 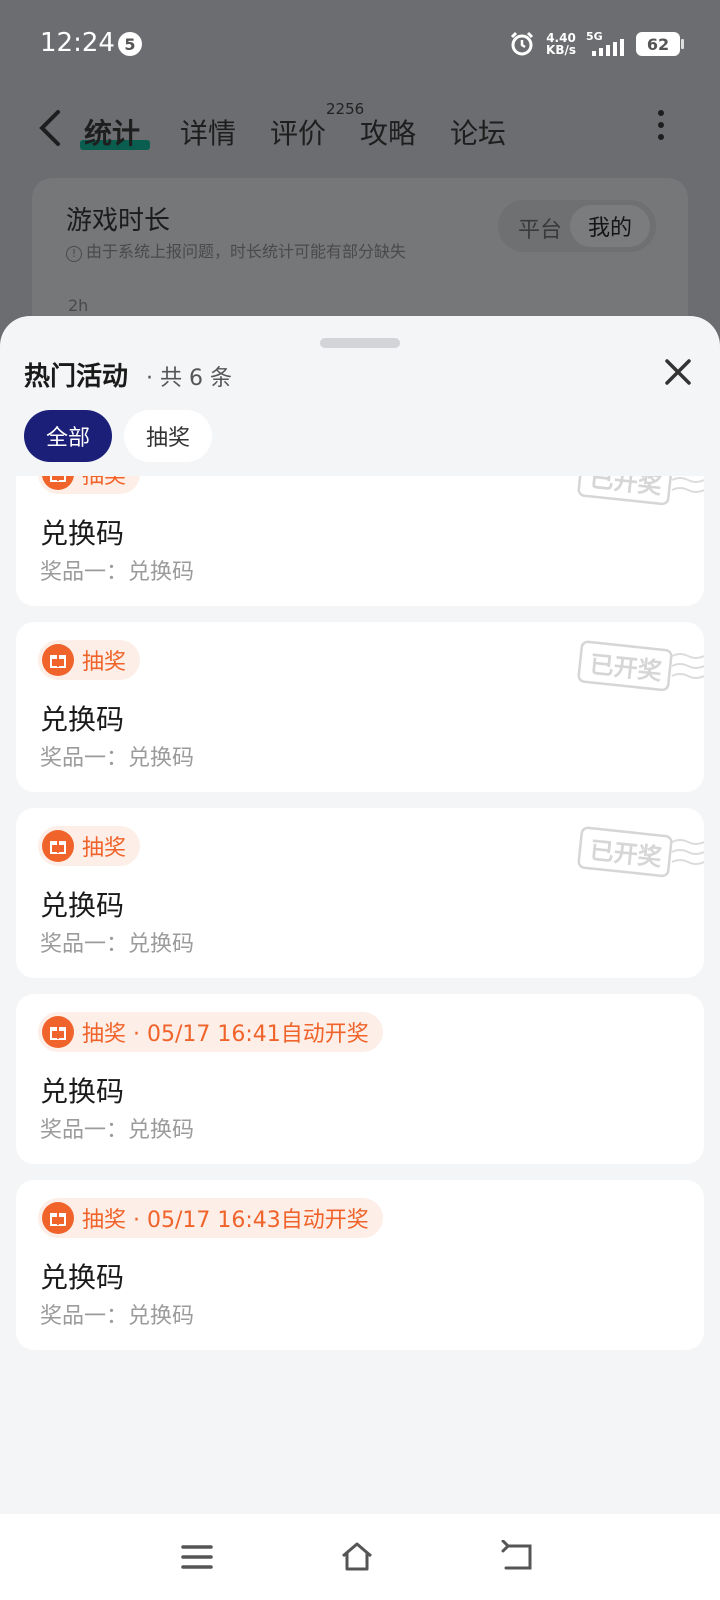 I want to click on tag-text: 抽奖 · 05/17 16:43自动开奖, so click(x=225, y=1220).